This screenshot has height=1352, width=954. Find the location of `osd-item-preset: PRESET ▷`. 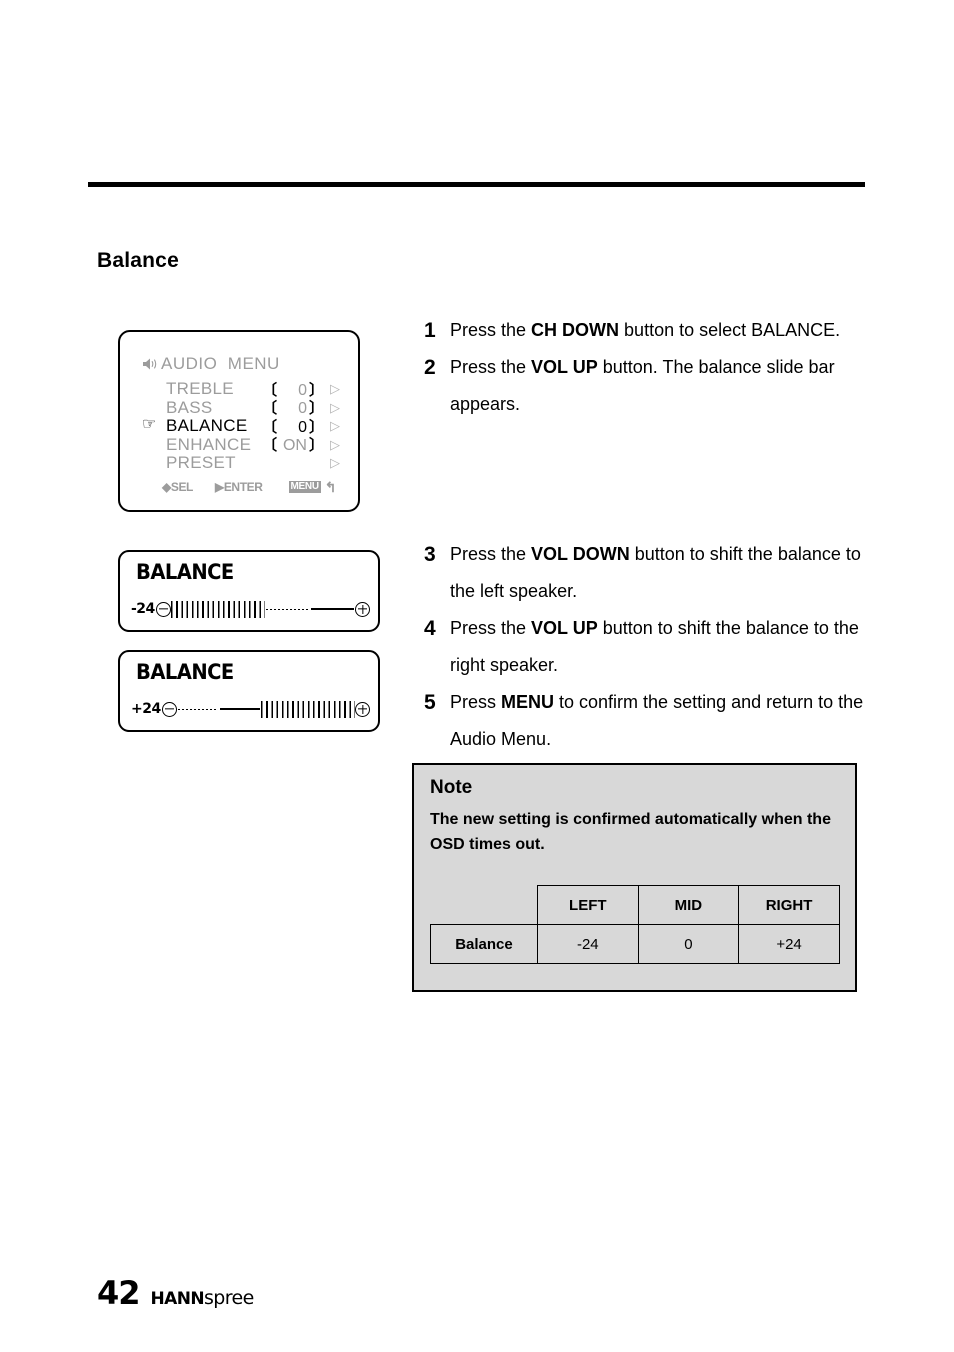

osd-item-preset: PRESET ▷ is located at coordinates (253, 463).